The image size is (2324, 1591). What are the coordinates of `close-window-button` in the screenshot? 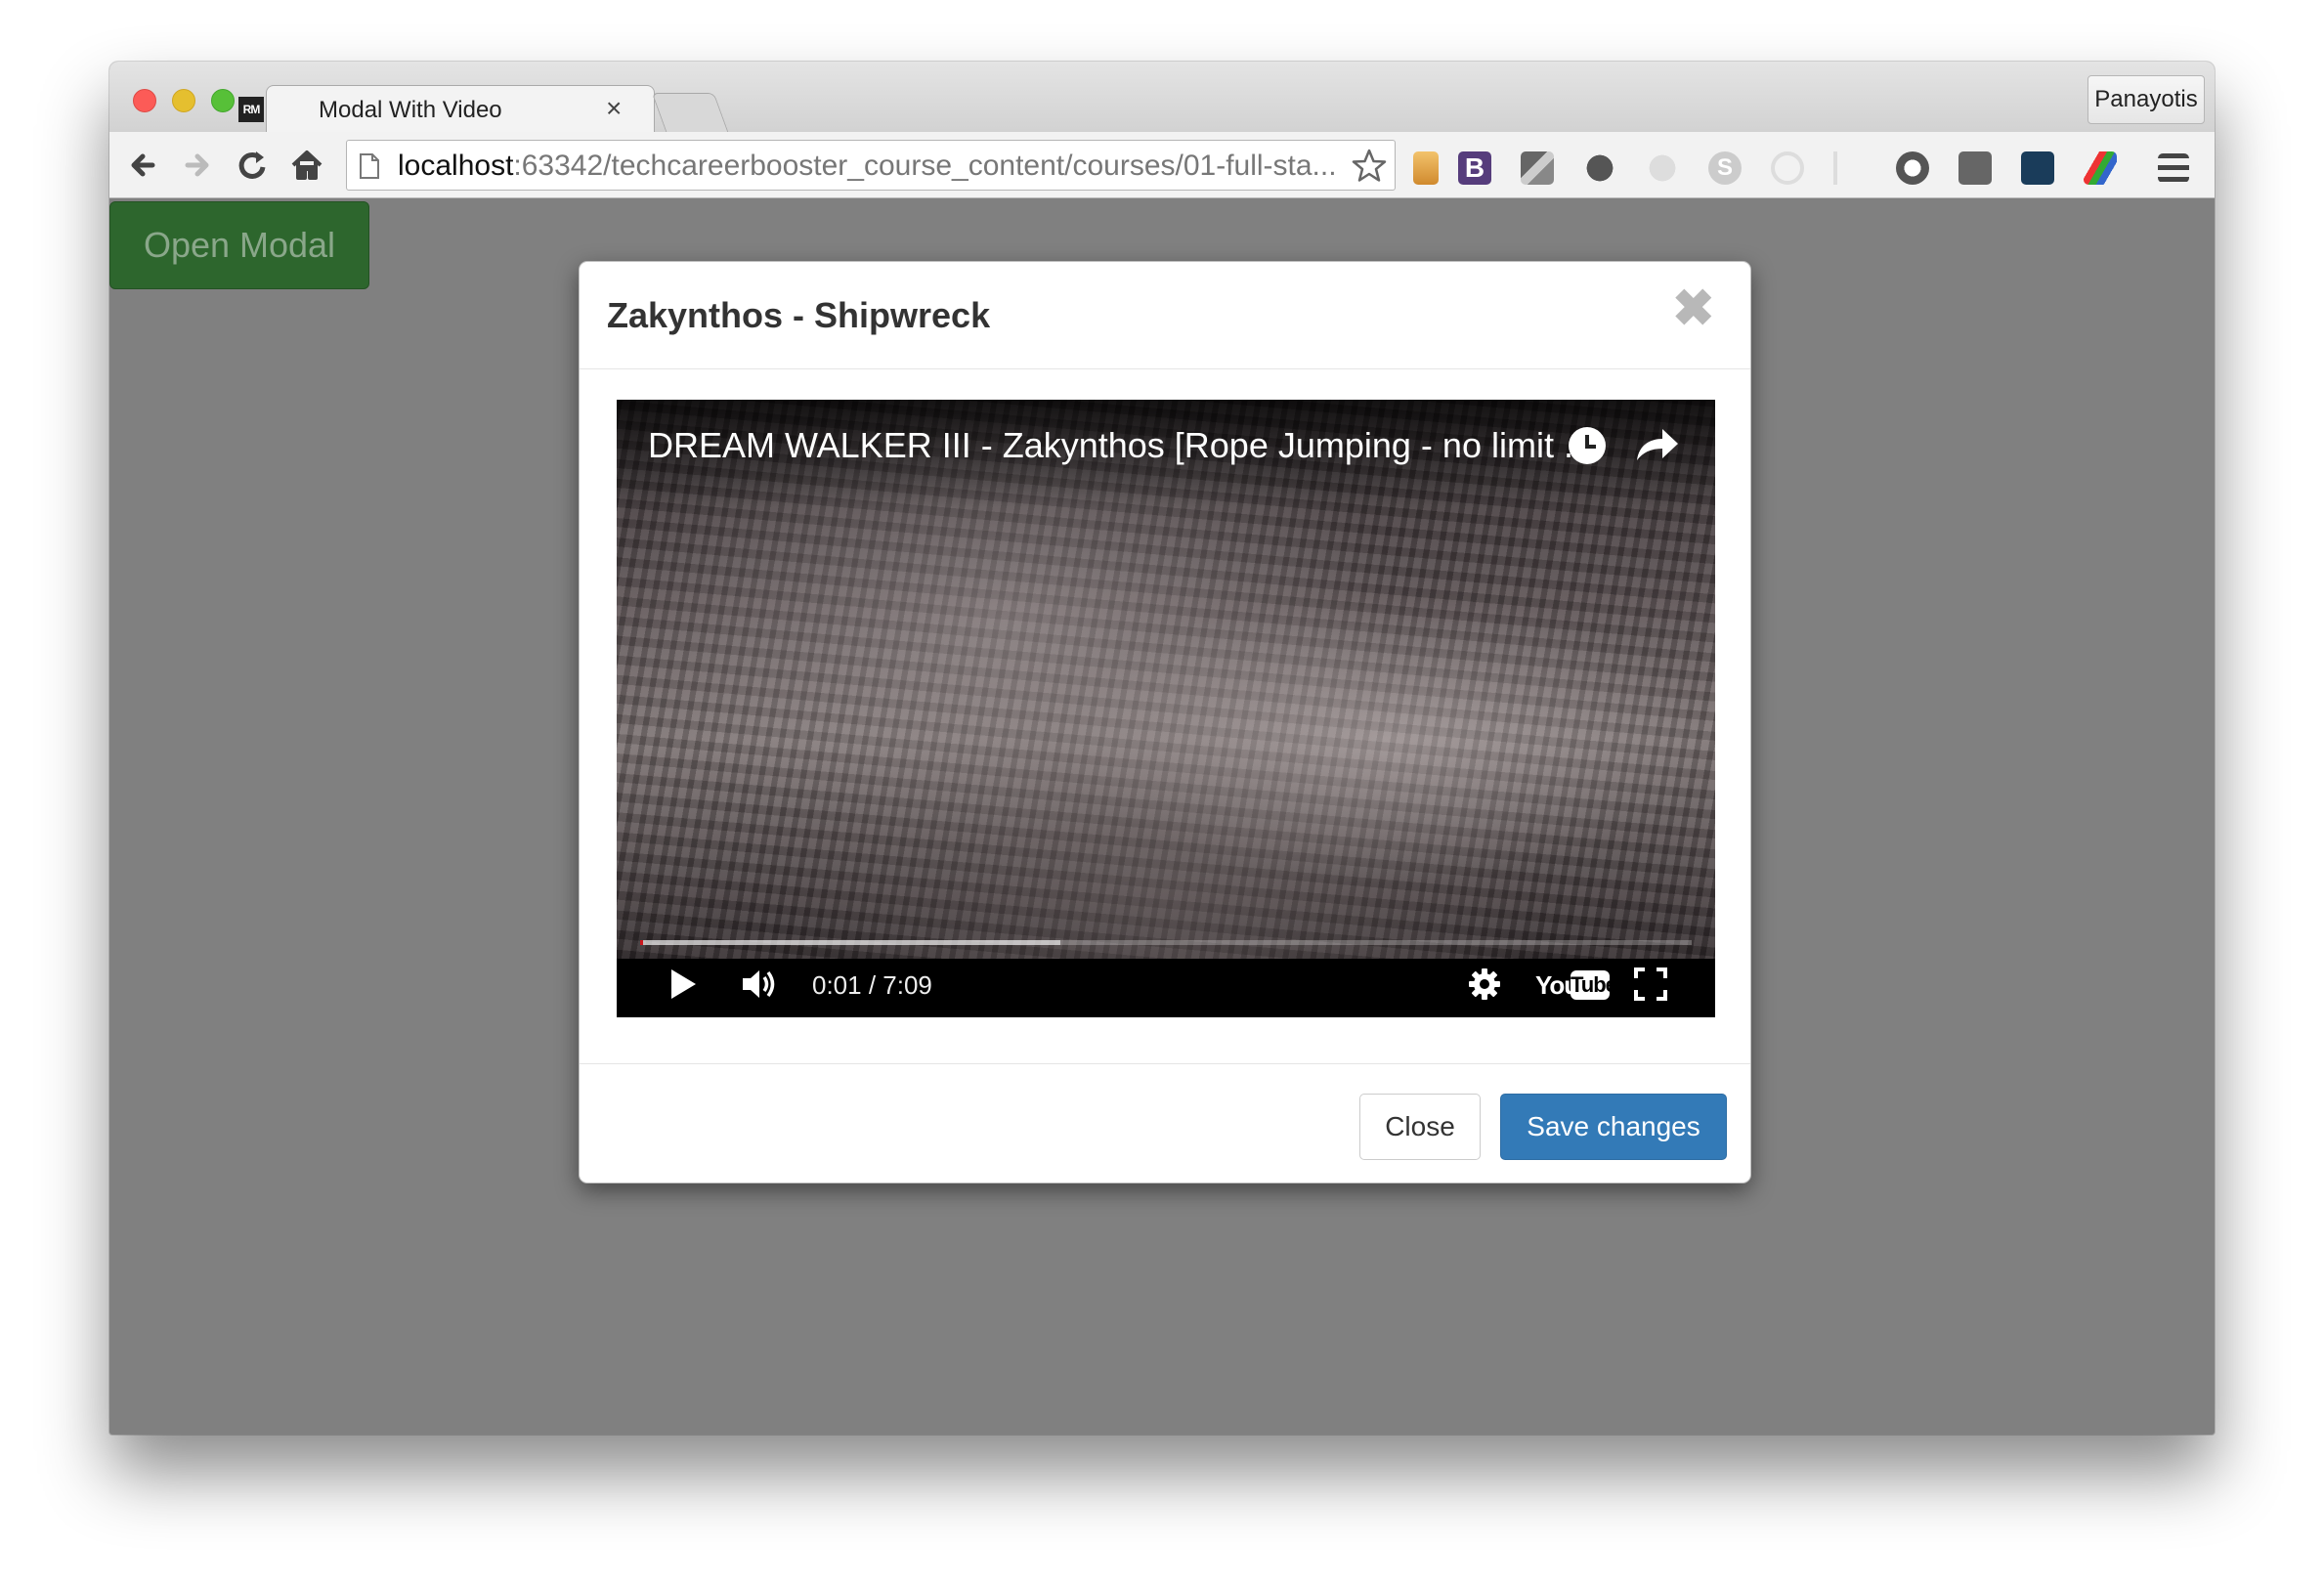 It's located at (144, 101).